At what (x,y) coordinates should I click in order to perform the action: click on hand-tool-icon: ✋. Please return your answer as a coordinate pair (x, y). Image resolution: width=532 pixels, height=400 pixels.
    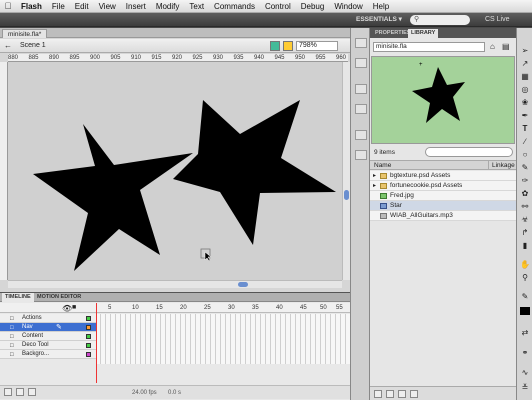
    Looking at the image, I should click on (525, 265).